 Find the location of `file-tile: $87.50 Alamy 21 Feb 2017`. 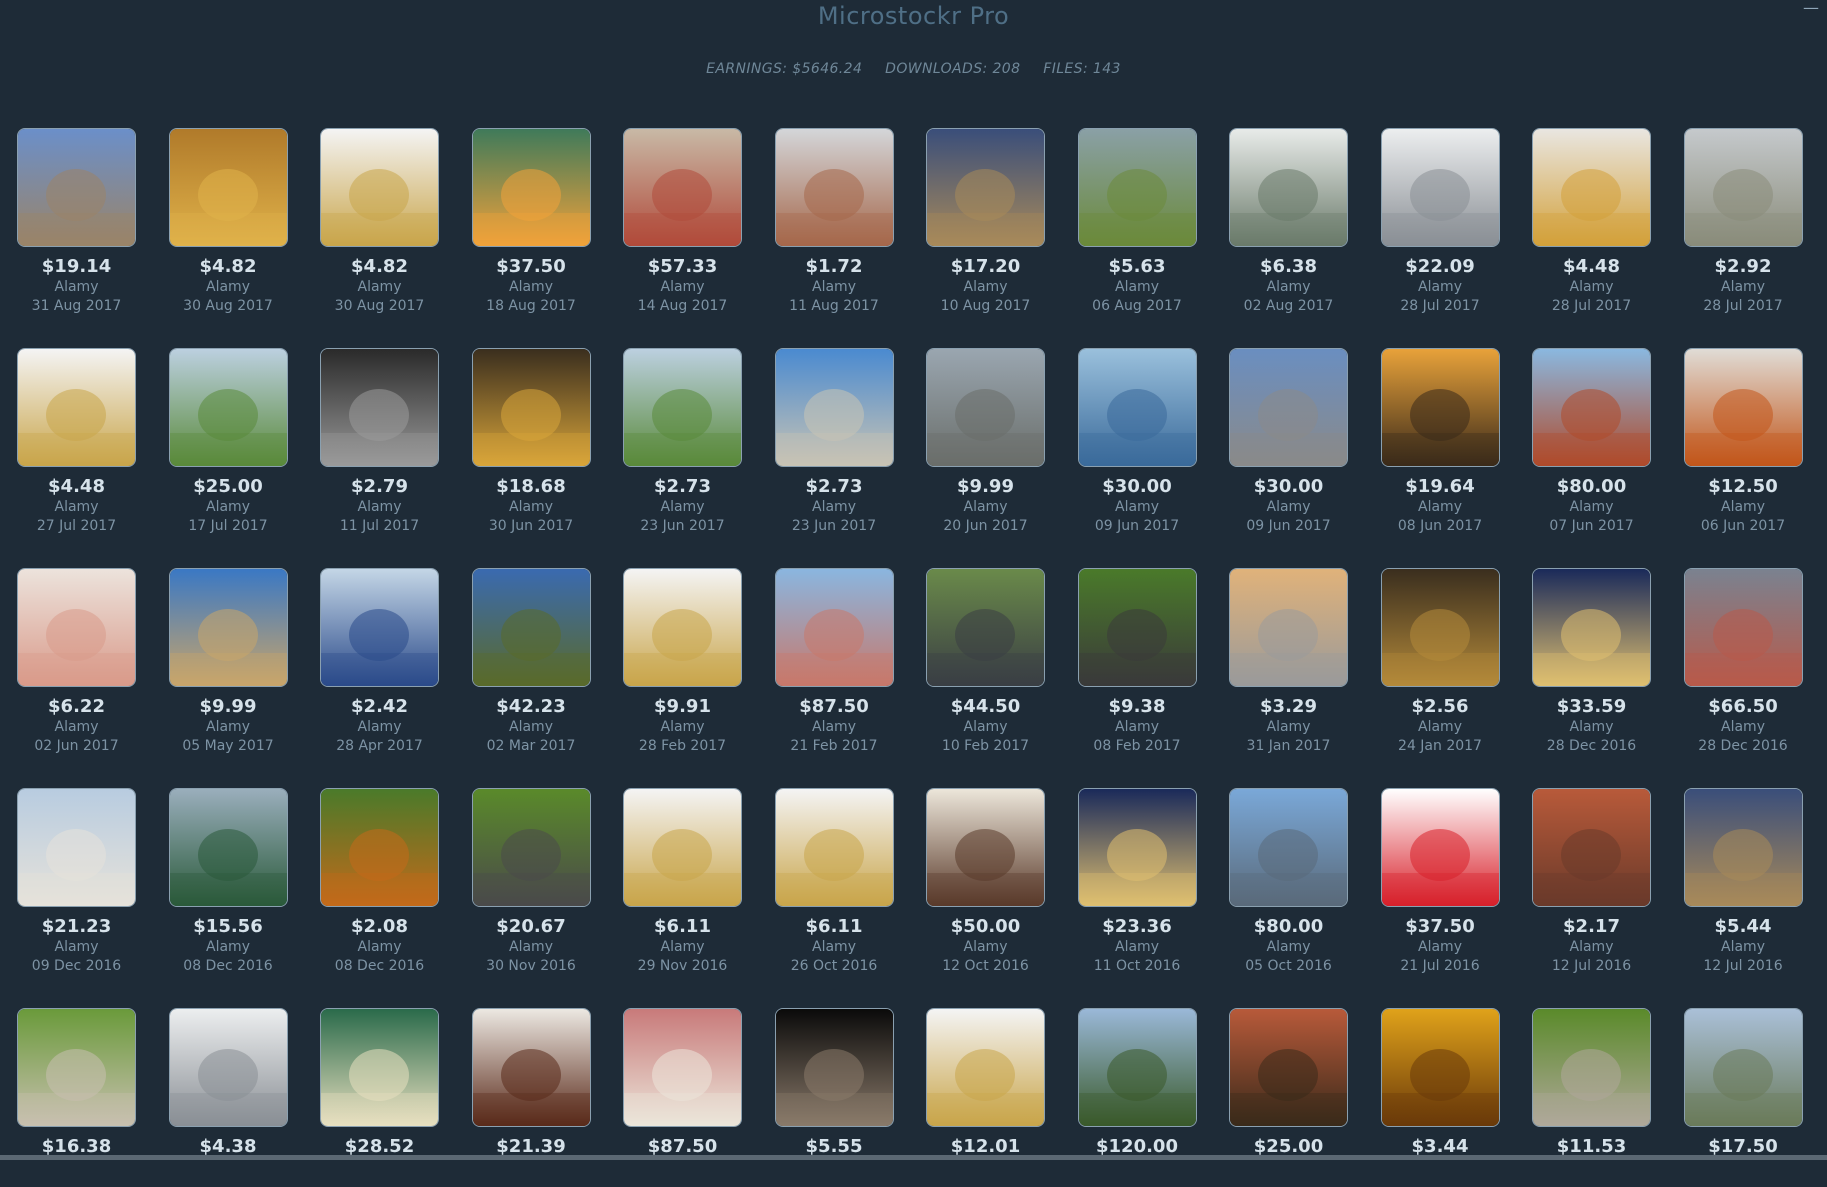

file-tile: $87.50 Alamy 21 Feb 2017 is located at coordinates (834, 661).